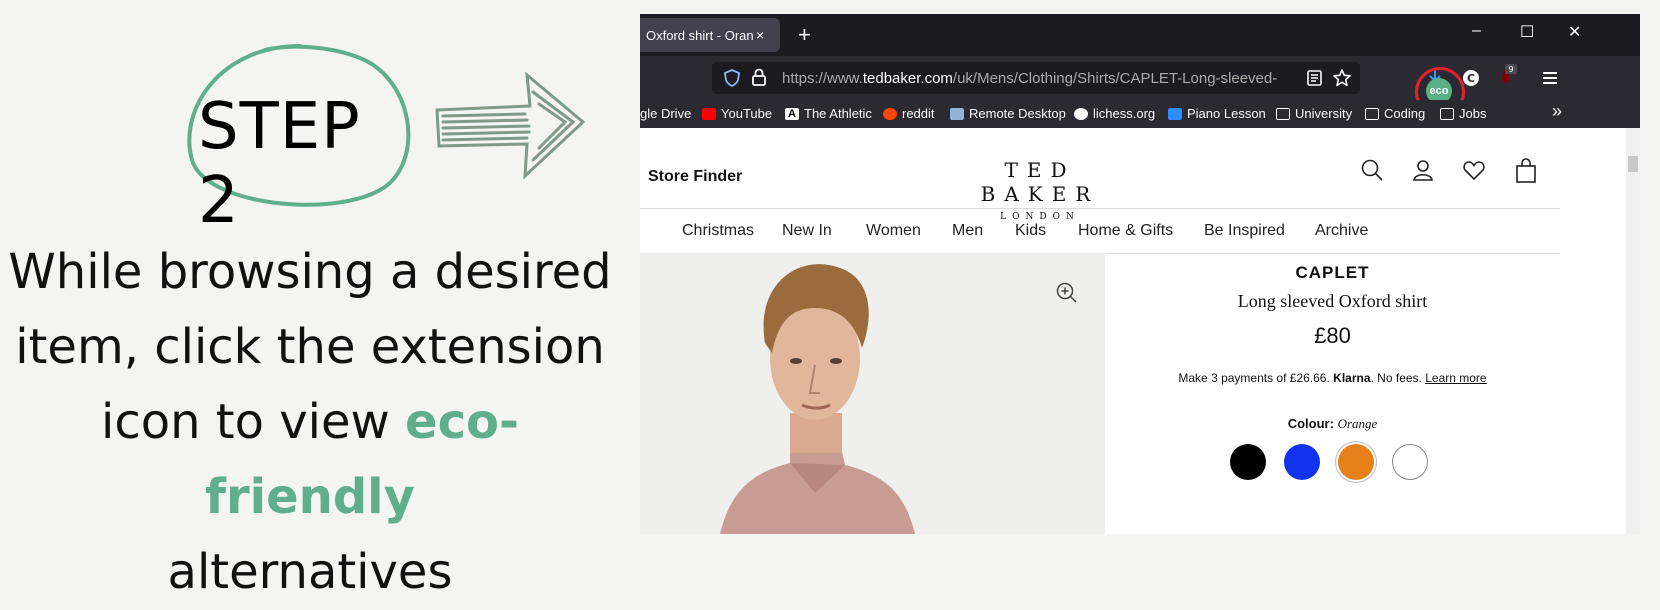 This screenshot has width=1660, height=610. I want to click on bookmark-label: YouTube, so click(747, 113).